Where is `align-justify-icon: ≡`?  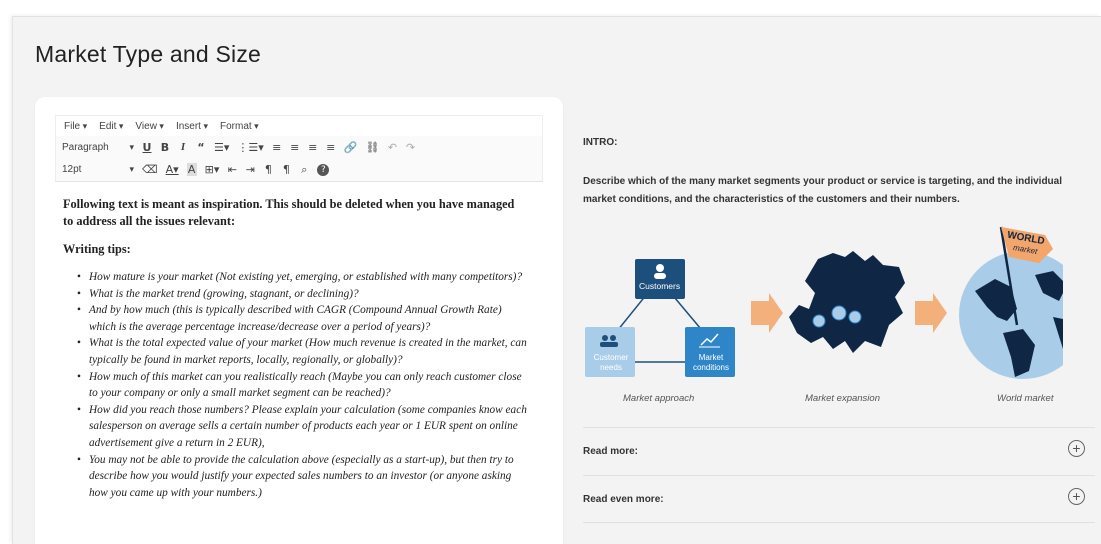
align-justify-icon: ≡ is located at coordinates (277, 147).